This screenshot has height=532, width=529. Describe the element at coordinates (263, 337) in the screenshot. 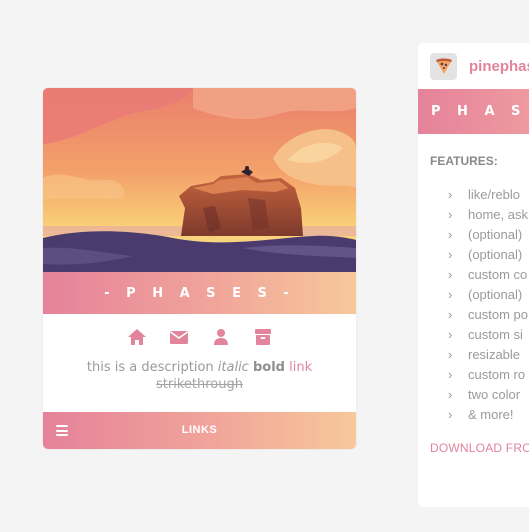

I see `archive-icon` at that location.